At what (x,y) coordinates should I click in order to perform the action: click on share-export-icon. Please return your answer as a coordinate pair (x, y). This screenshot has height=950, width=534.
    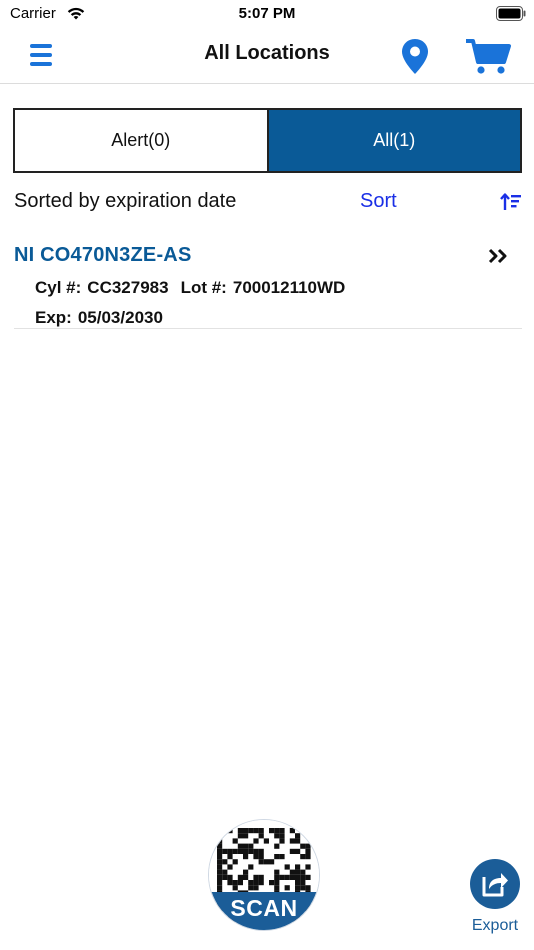
    Looking at the image, I should click on (495, 885).